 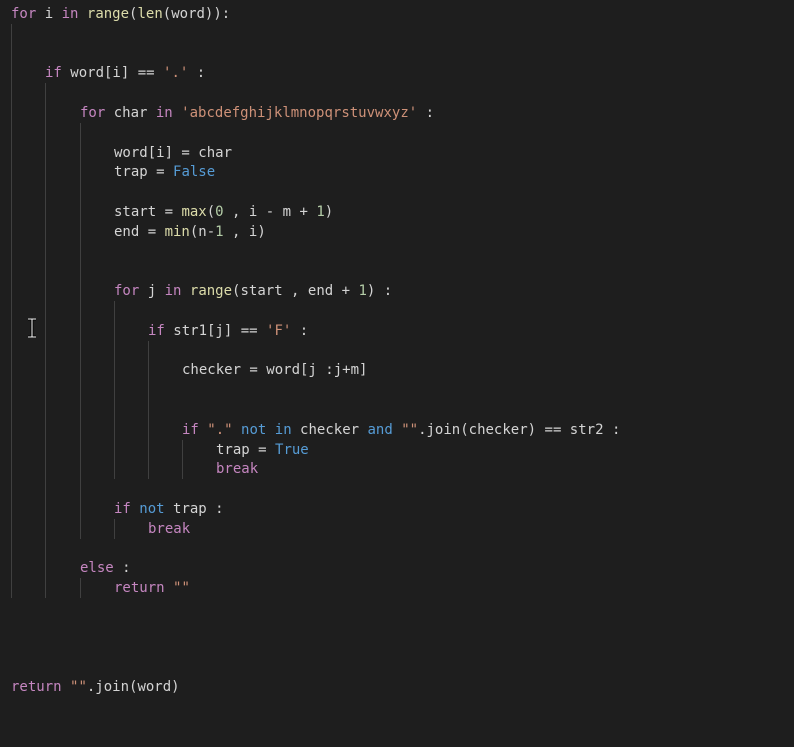 I want to click on code-token: '.', so click(x=176, y=73).